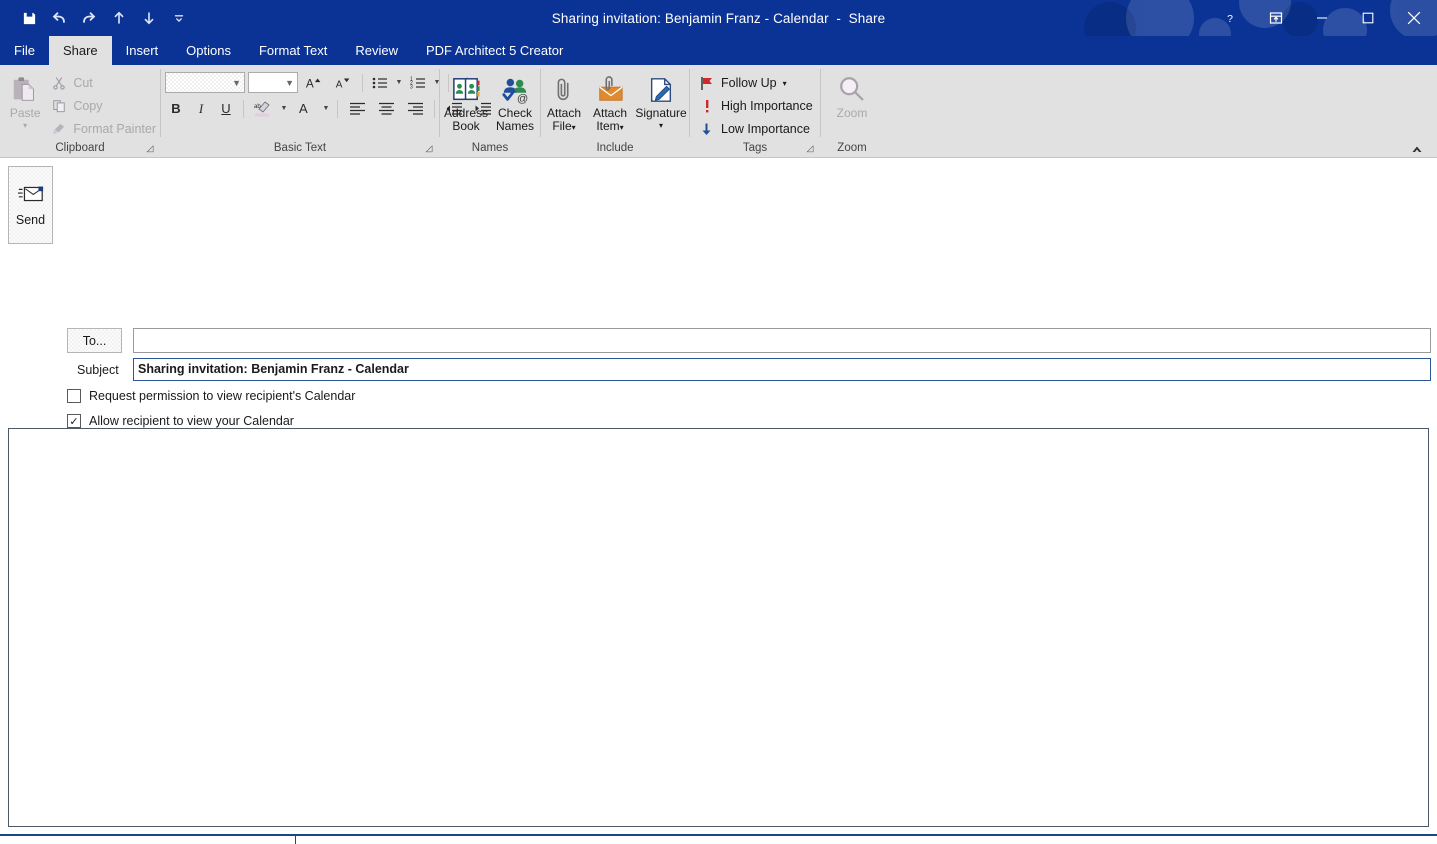  I want to click on status-bar-separator, so click(295, 840).